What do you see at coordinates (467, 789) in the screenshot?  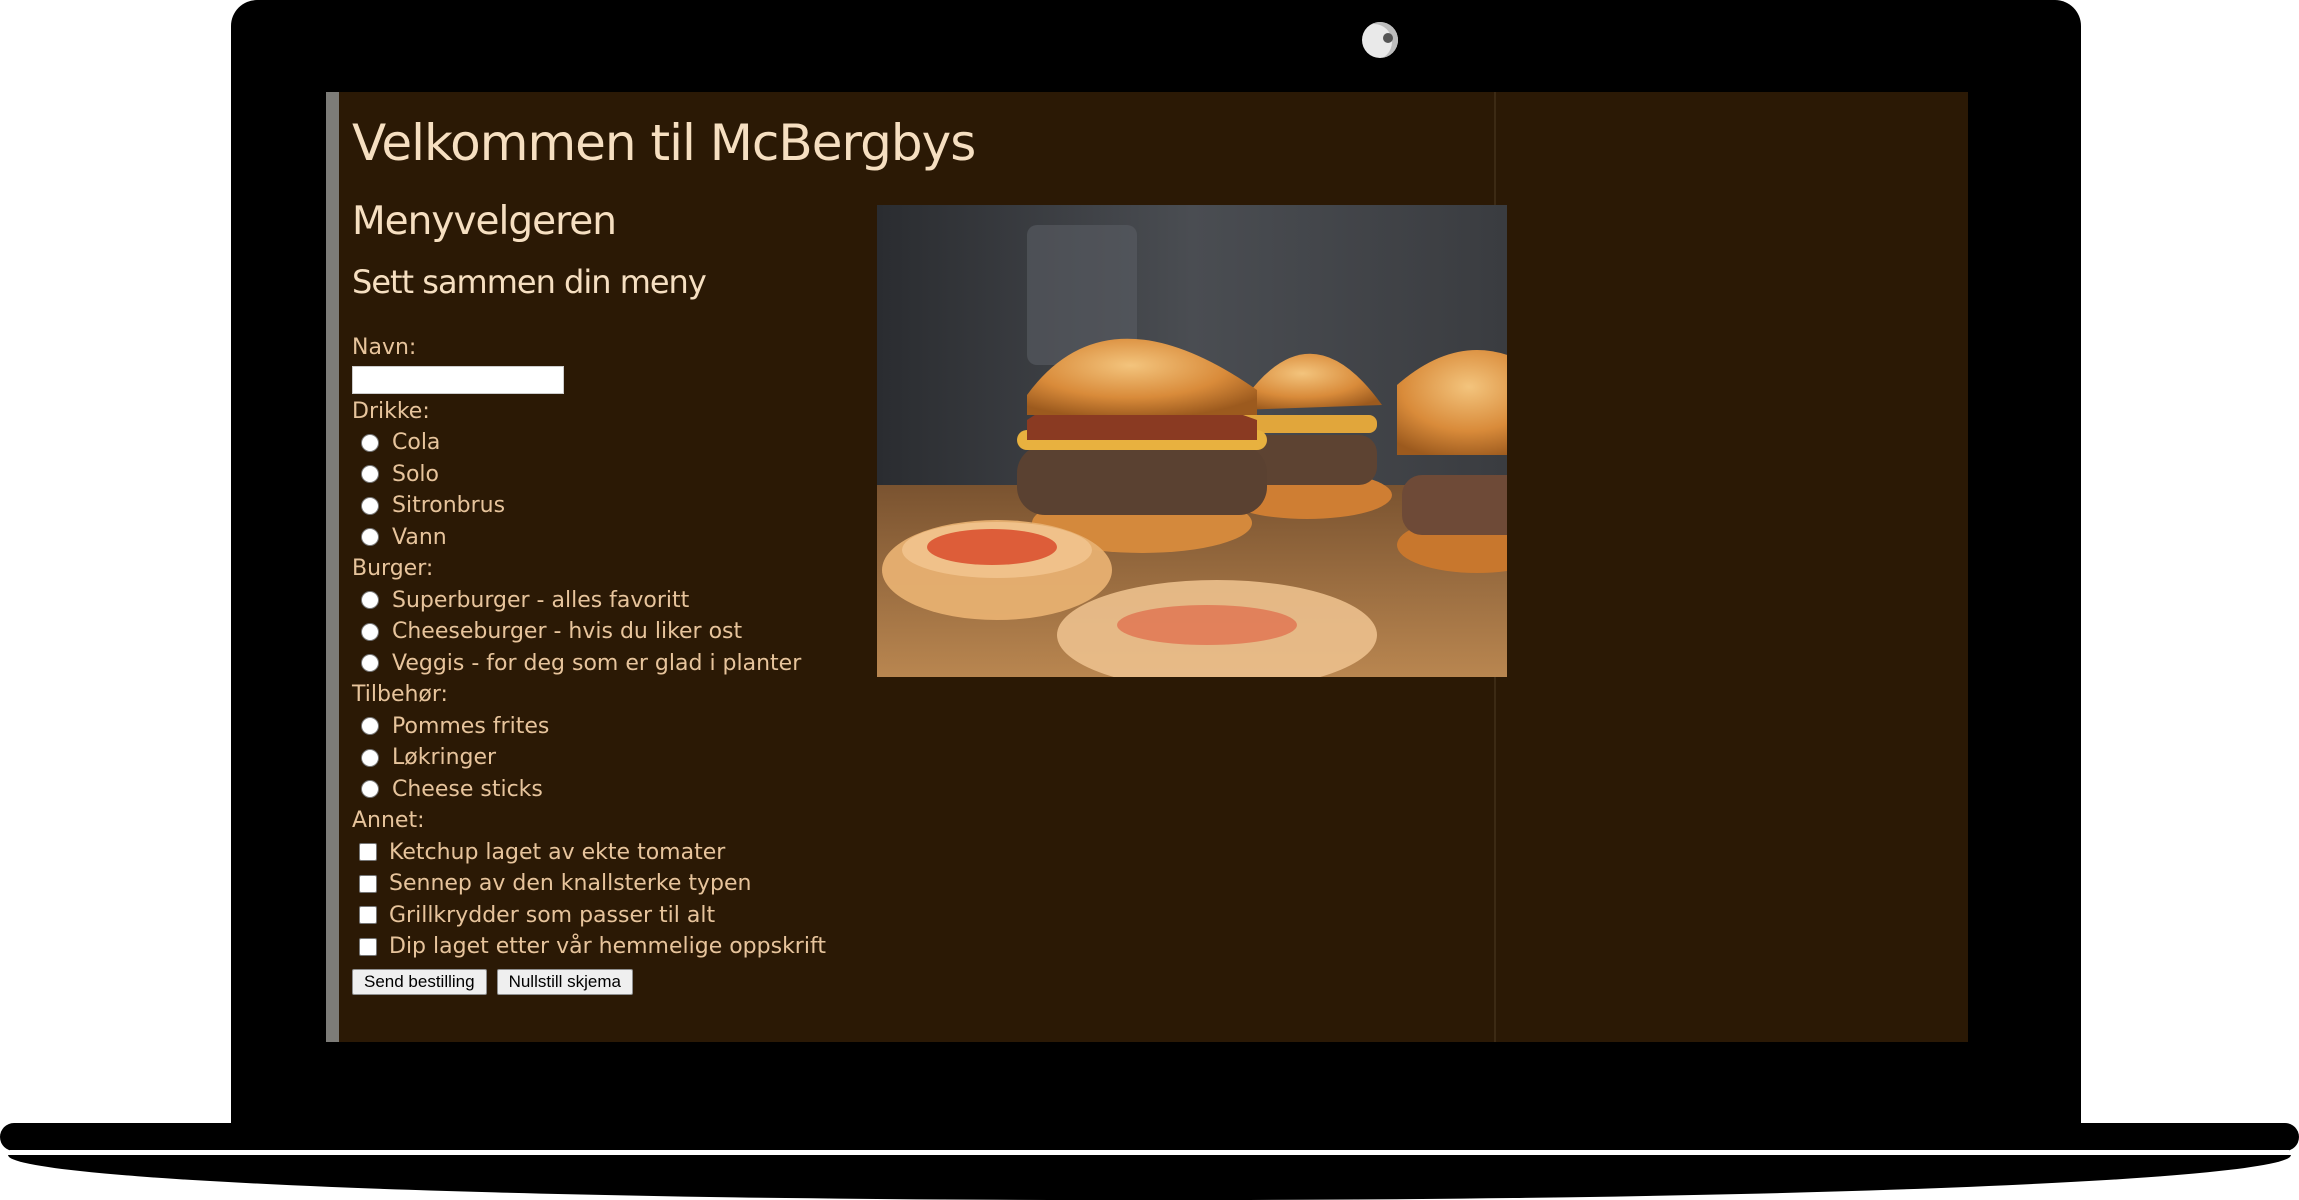 I see `option-label: Cheese sticks` at bounding box center [467, 789].